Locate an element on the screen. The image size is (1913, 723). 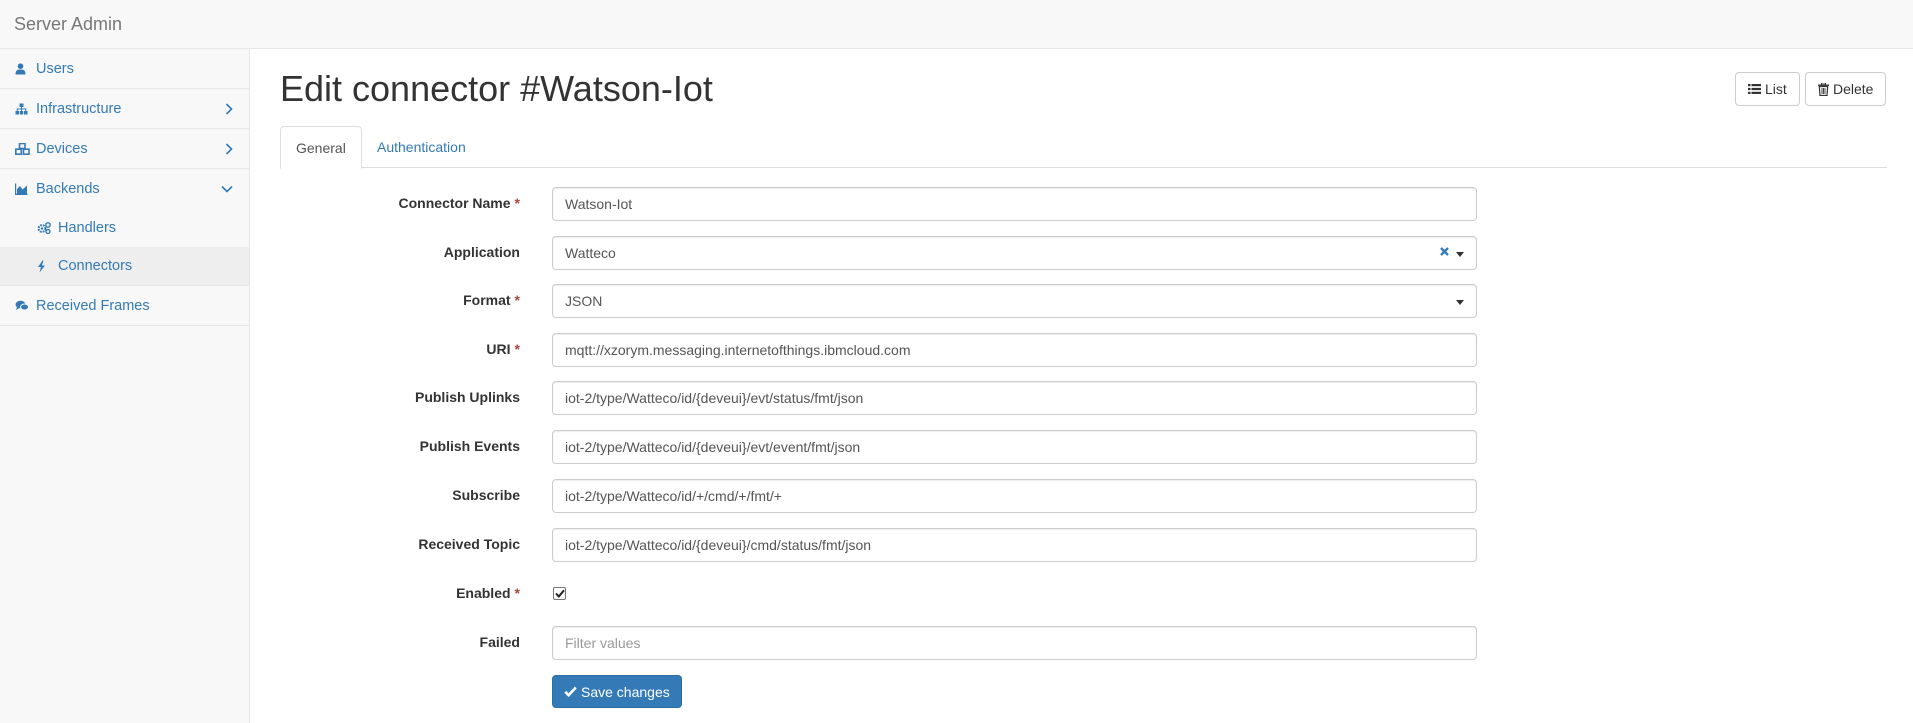
form-row-failed: Failed is located at coordinates (900, 643).